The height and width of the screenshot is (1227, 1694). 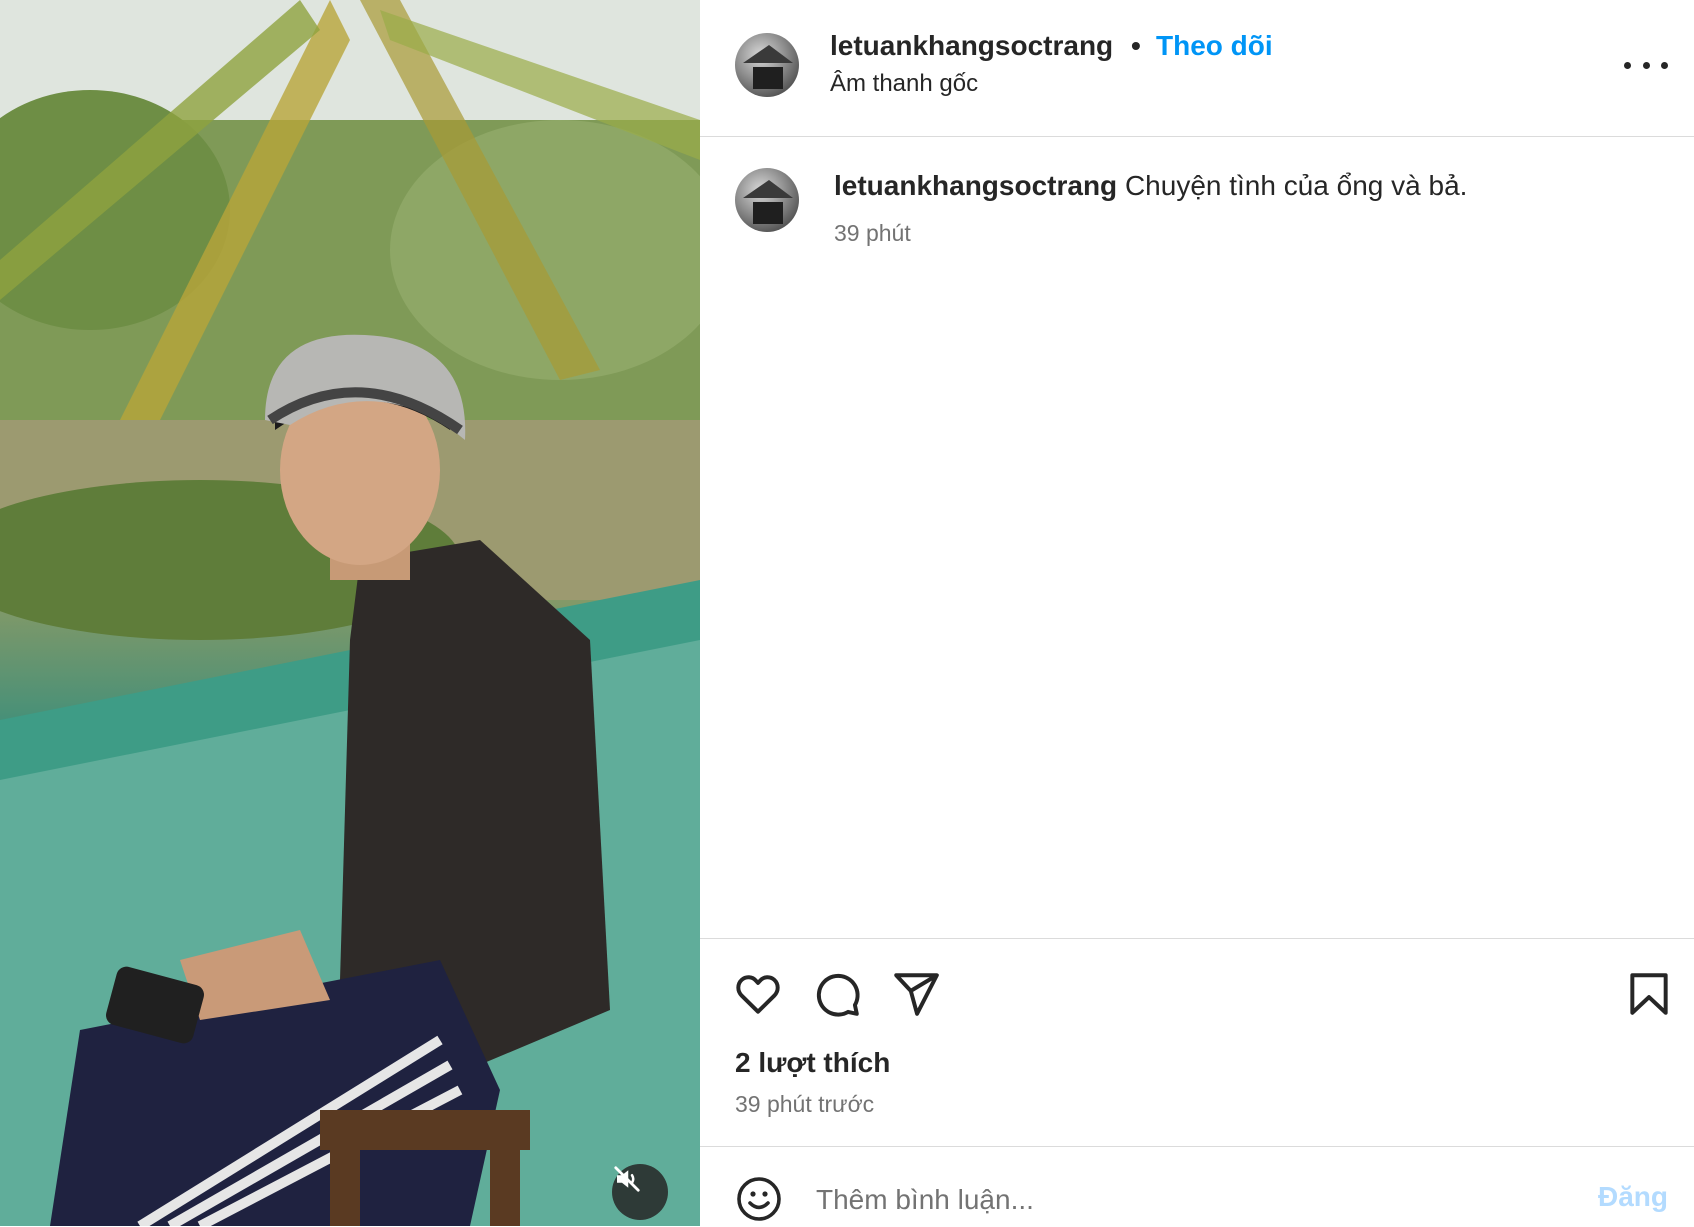 I want to click on speaker-muted-icon, so click(x=627, y=1179).